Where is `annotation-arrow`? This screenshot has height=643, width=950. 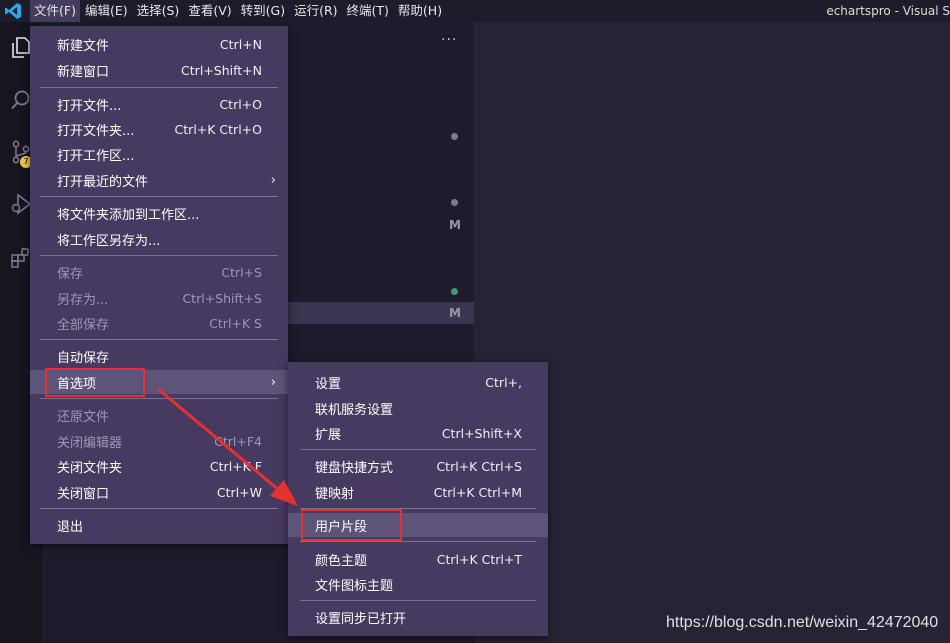 annotation-arrow is located at coordinates (227, 446).